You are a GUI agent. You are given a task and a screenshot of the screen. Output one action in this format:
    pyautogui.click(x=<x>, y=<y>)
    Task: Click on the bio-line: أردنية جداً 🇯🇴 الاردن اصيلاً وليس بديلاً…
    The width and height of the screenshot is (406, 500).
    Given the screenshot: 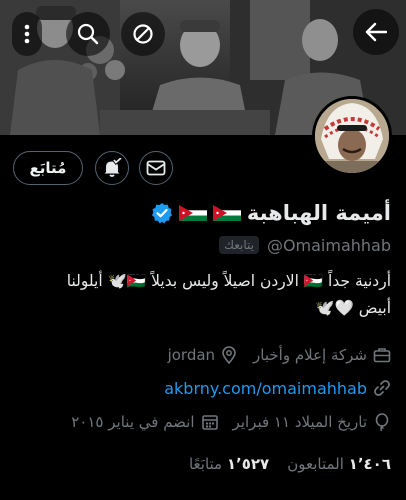 What is the action you would take?
    pyautogui.click(x=228, y=281)
    